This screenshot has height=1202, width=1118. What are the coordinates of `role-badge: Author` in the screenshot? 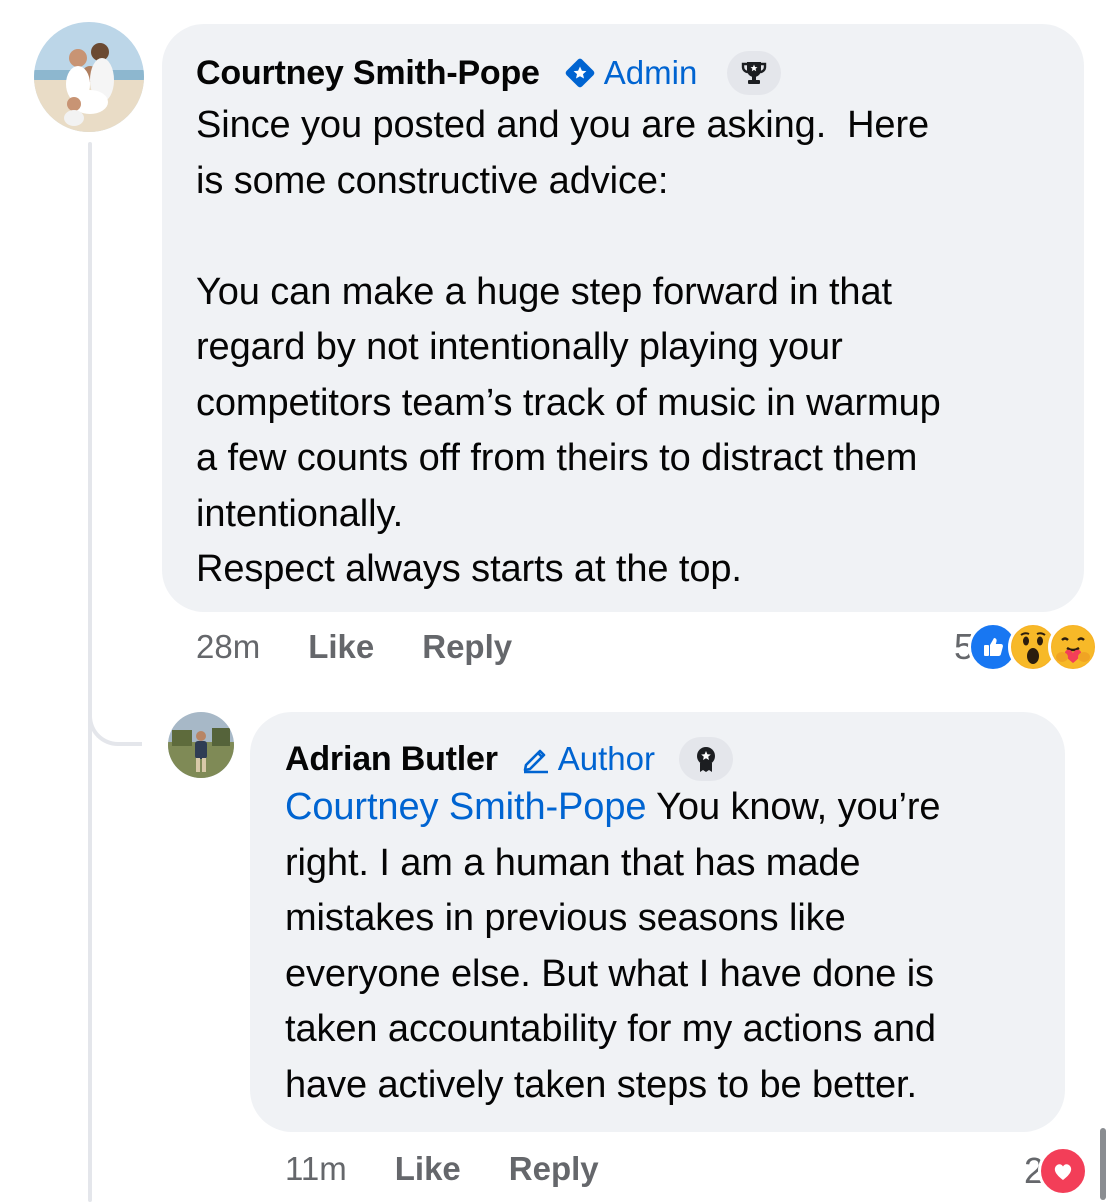 It's located at (587, 759).